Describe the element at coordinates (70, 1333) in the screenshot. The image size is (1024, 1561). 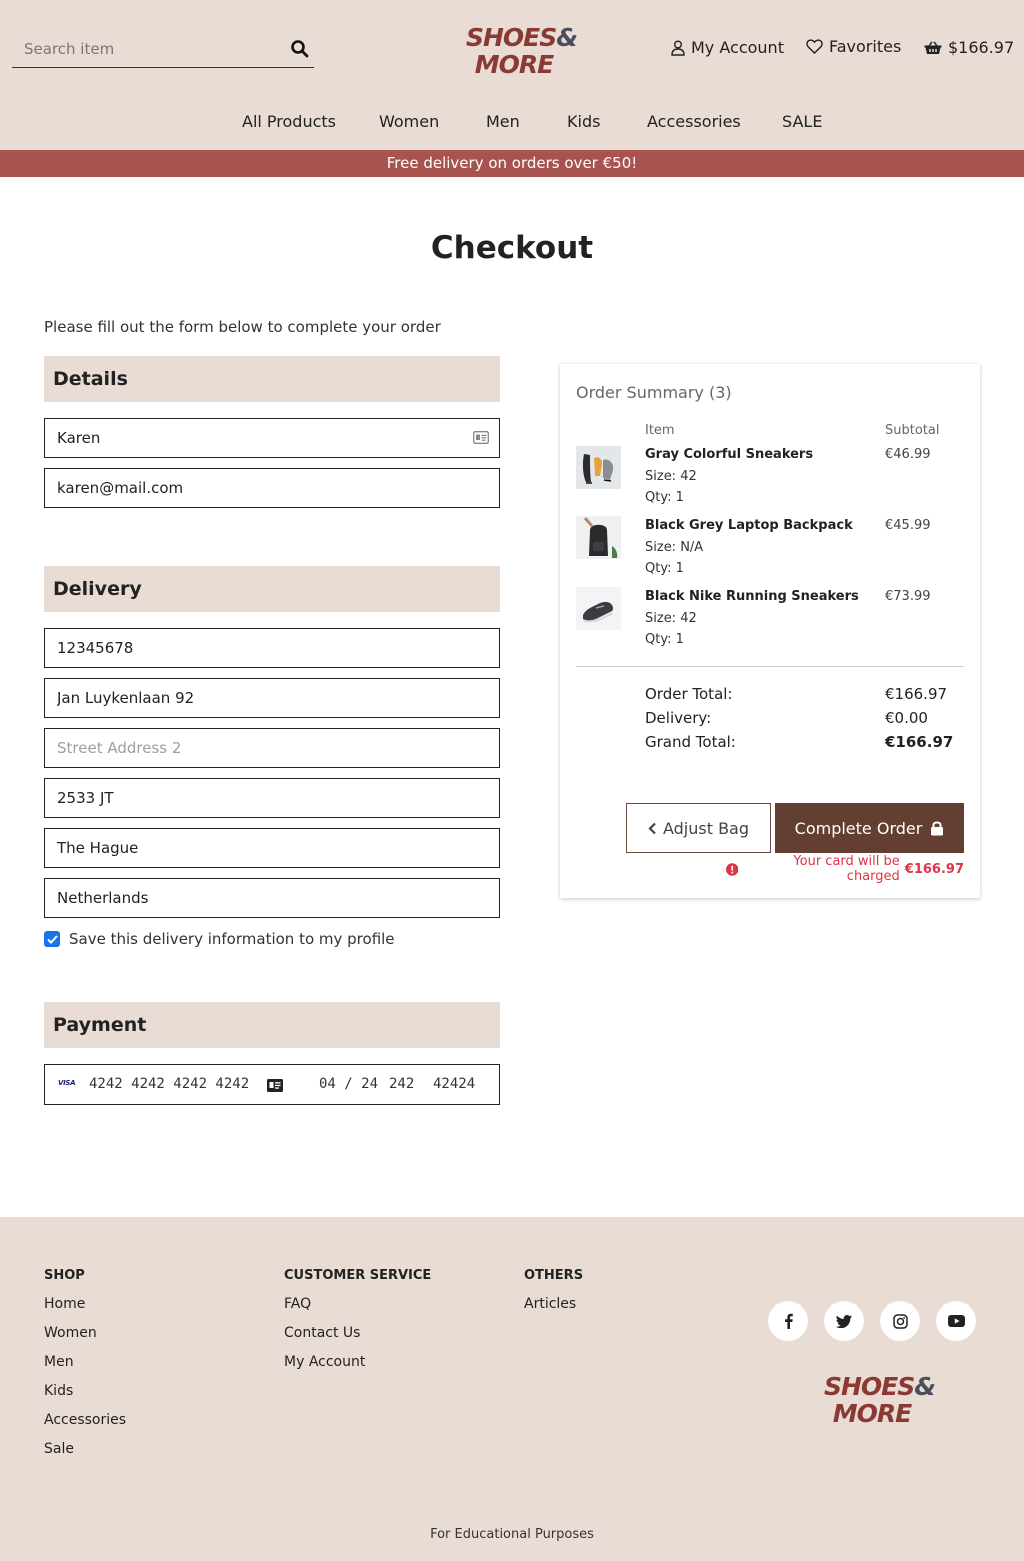
I see `footer-link-women: Women` at that location.